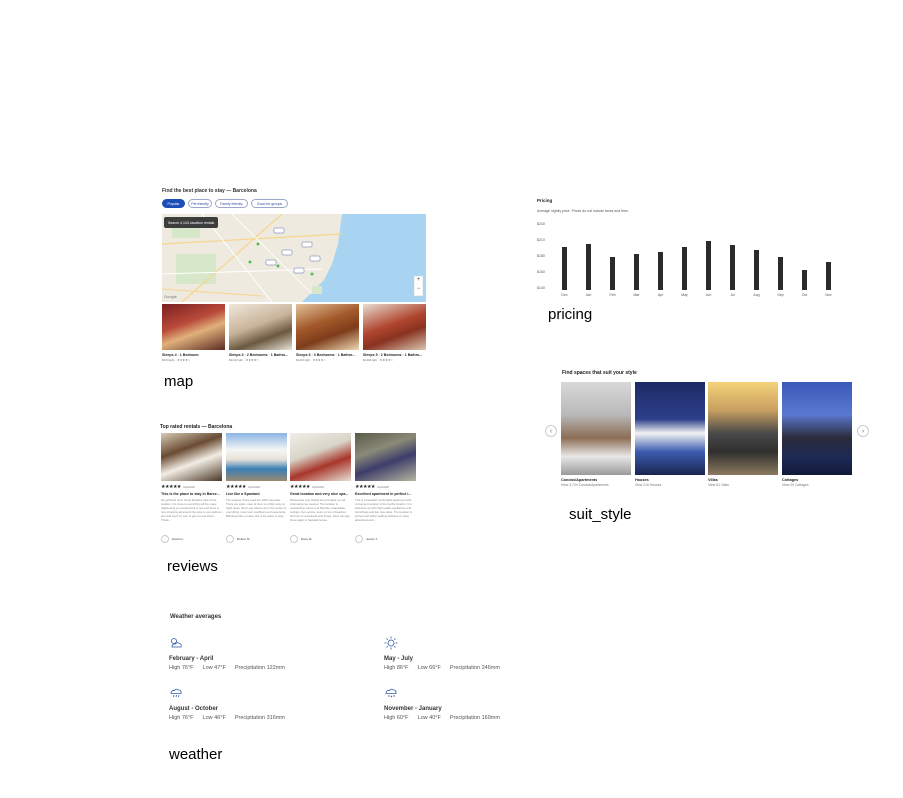  What do you see at coordinates (181, 718) in the screenshot?
I see `weather-high: High 76°F` at bounding box center [181, 718].